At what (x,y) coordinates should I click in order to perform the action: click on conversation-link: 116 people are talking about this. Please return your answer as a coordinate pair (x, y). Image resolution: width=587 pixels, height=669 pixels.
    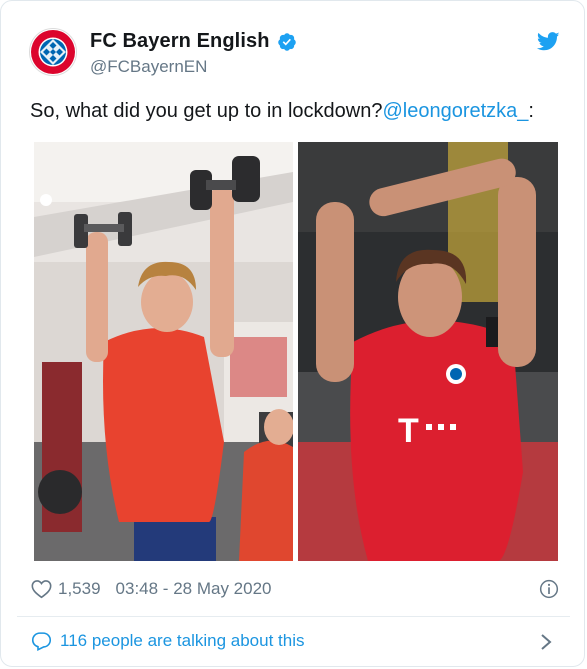
    Looking at the image, I should click on (167, 641).